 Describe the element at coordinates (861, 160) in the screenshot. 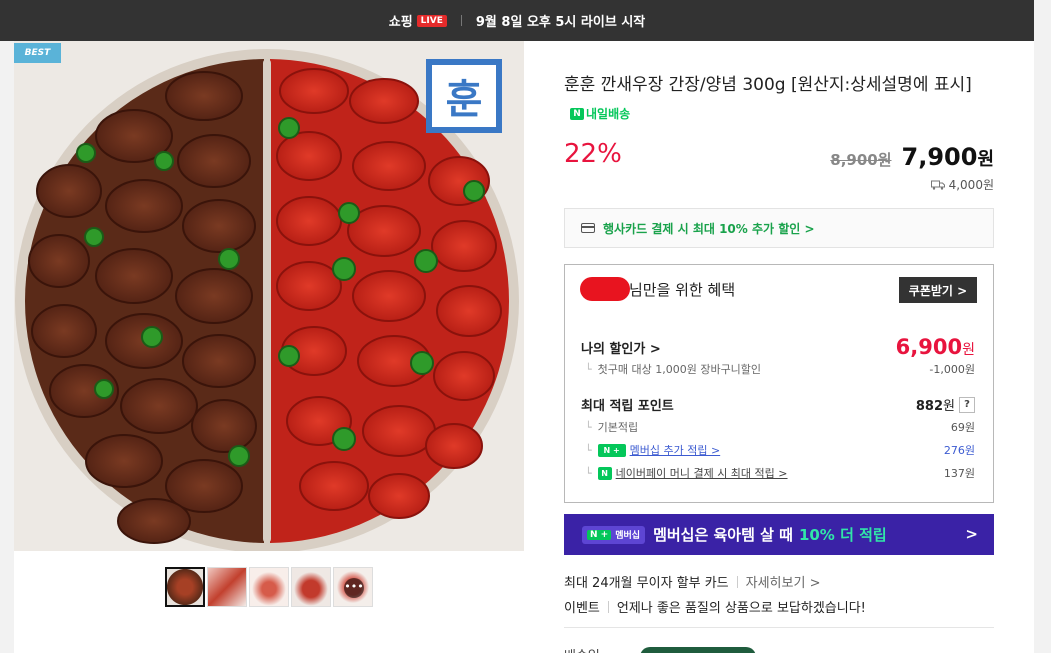

I see `original-price: 8,900원` at that location.